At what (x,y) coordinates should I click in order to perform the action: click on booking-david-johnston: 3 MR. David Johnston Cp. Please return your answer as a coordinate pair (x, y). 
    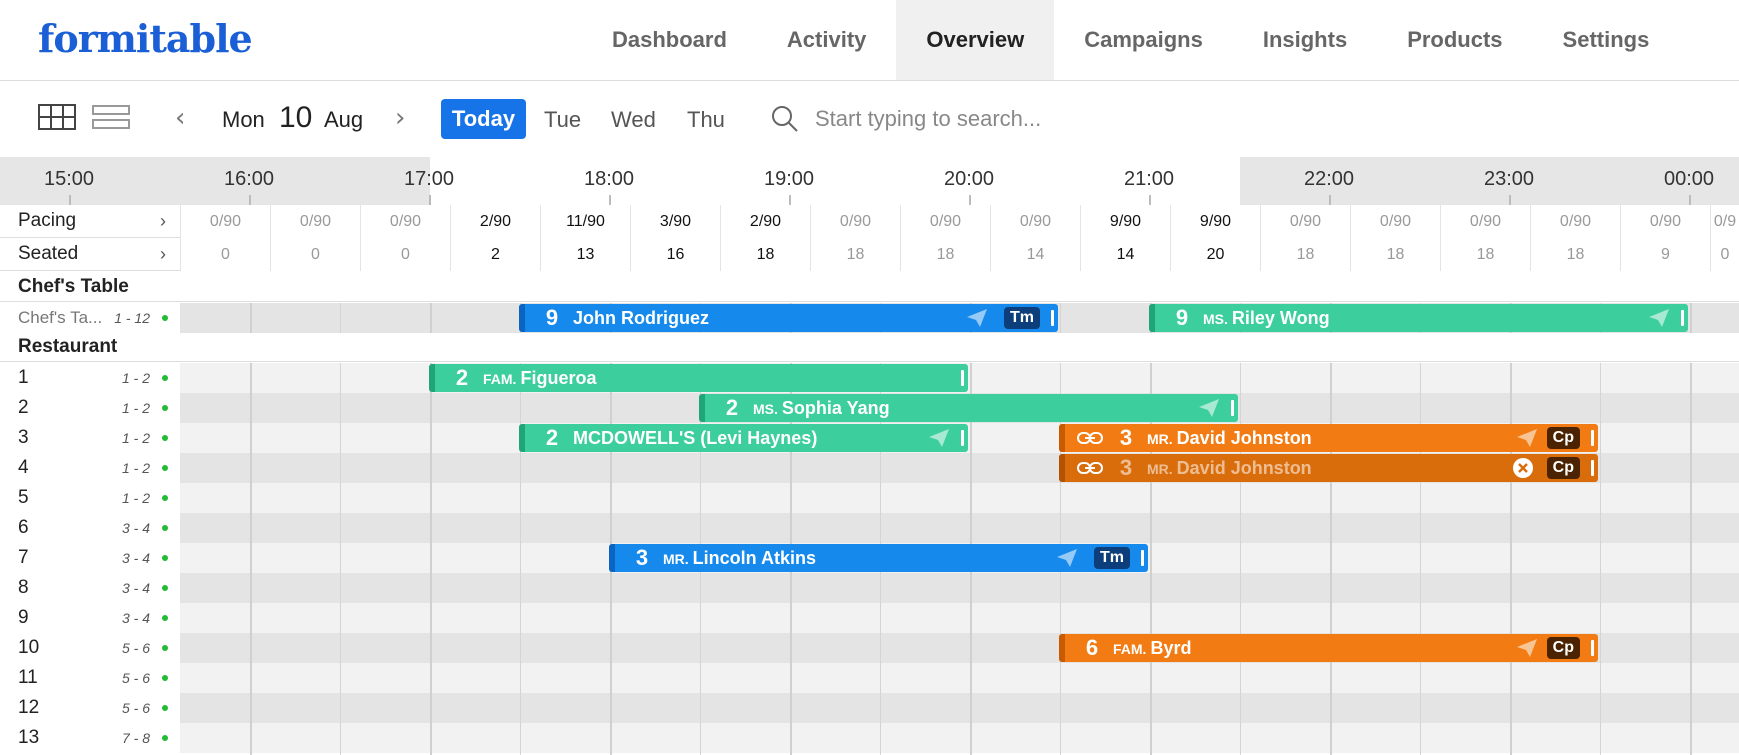
    Looking at the image, I should click on (1328, 438).